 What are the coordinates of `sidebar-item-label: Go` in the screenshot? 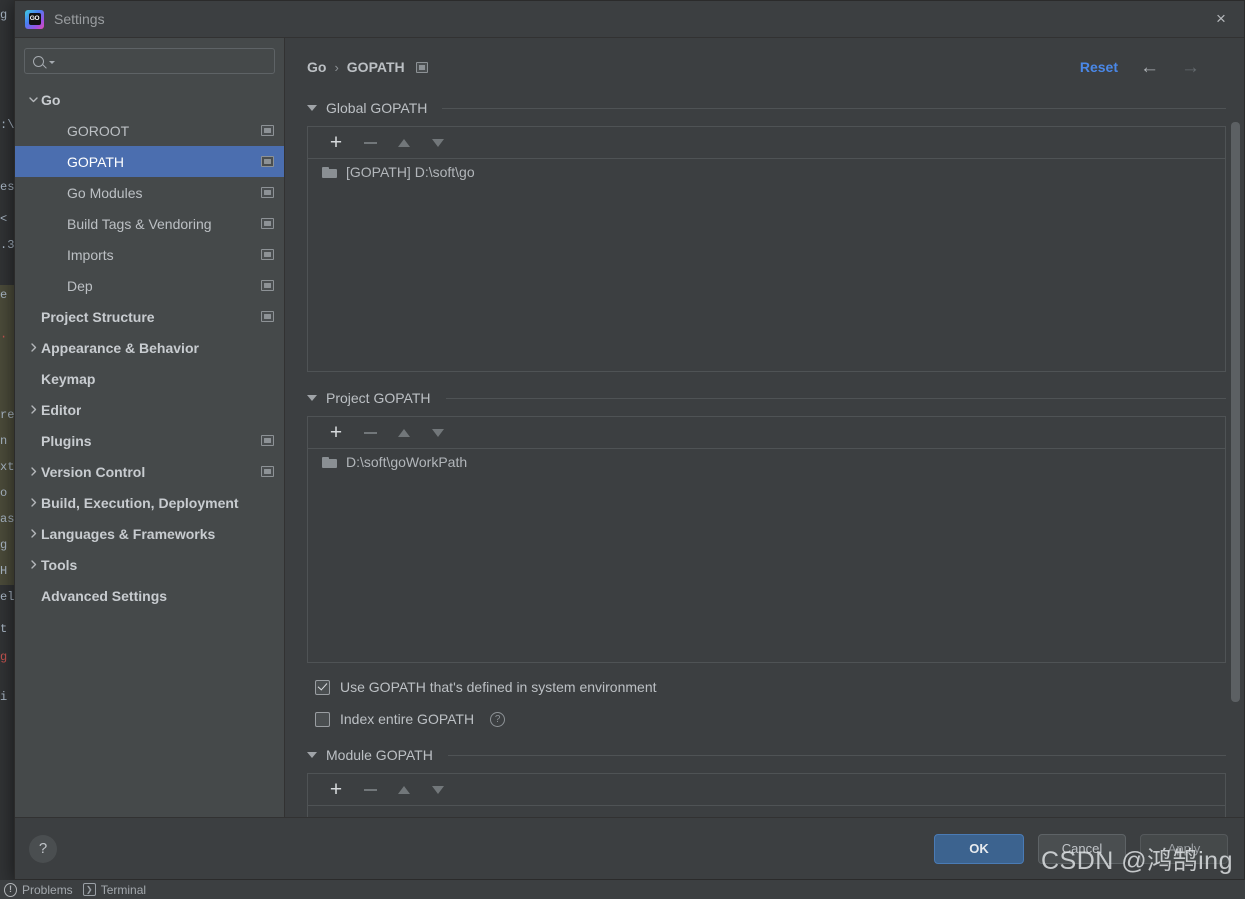 It's located at (51, 99).